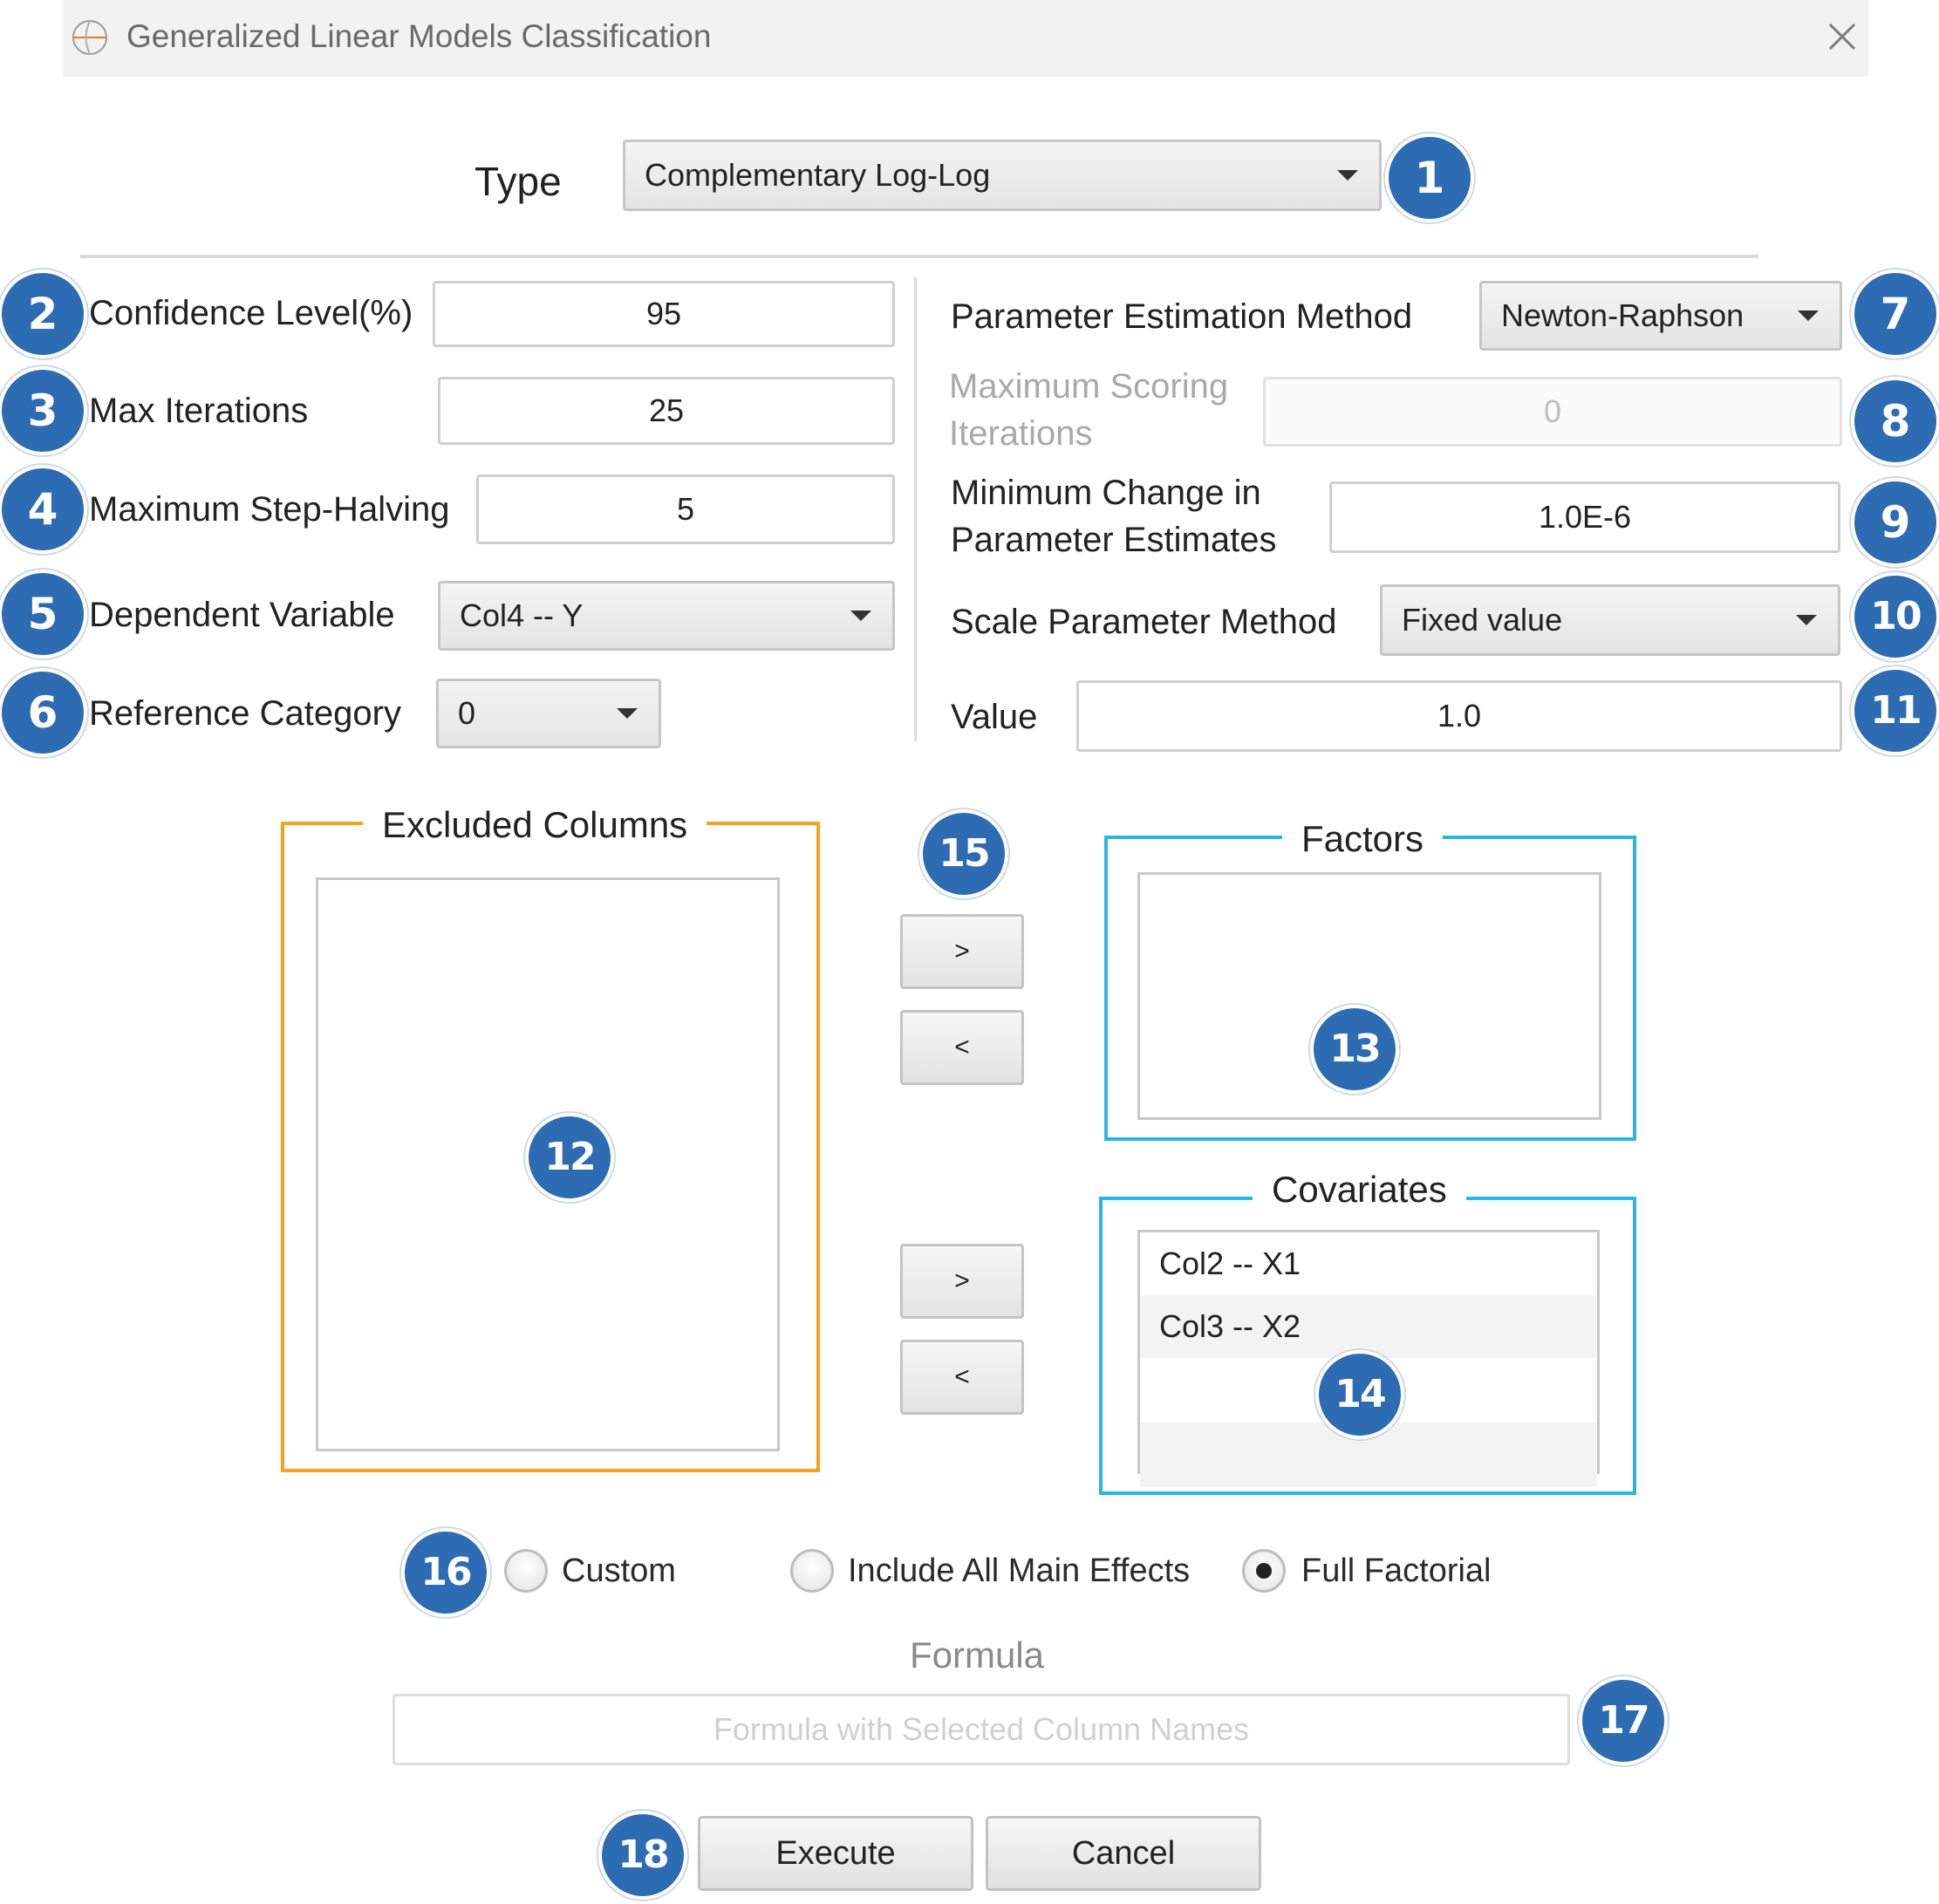 The image size is (1939, 1904). I want to click on custom-radio, so click(526, 1571).